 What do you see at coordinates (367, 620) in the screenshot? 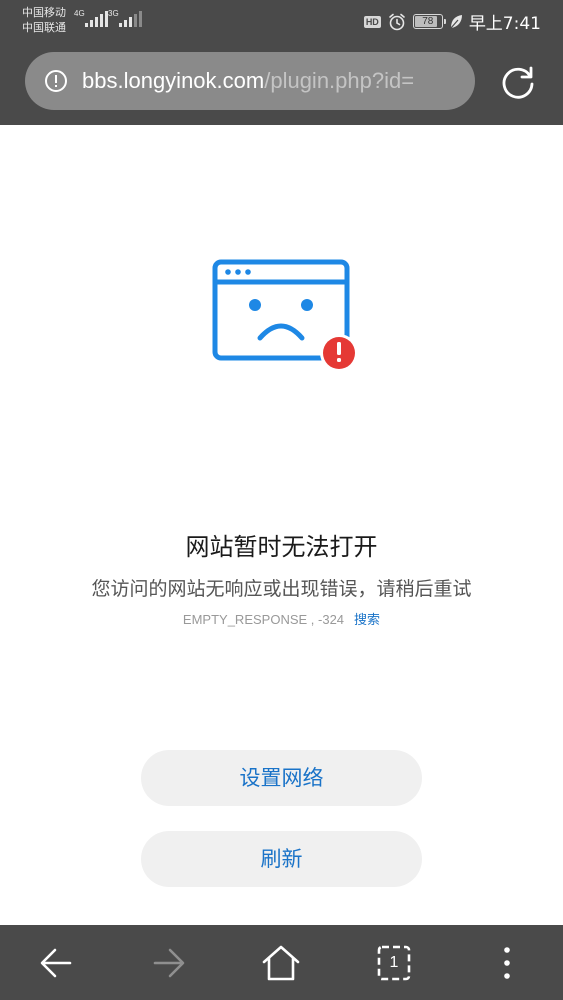
I see `search-link: 搜索` at bounding box center [367, 620].